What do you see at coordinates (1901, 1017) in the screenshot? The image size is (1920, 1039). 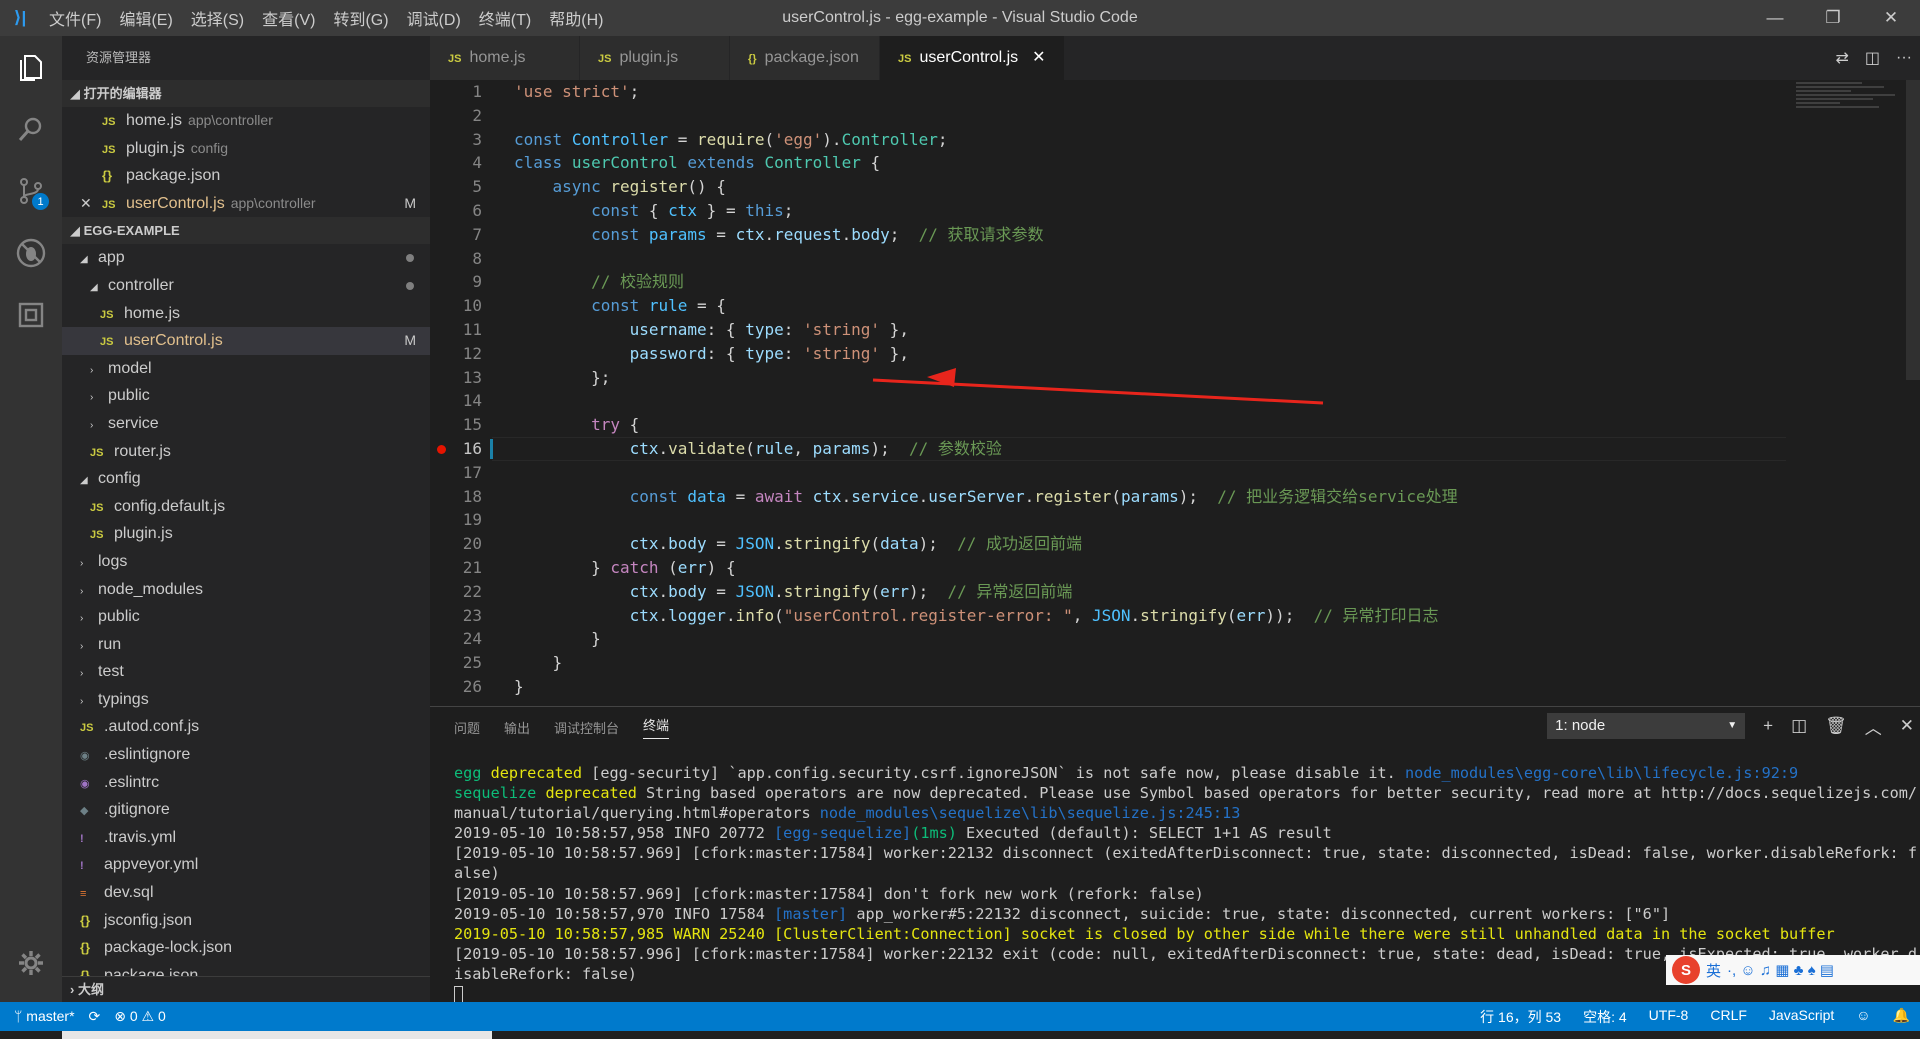 I see `notifications-bell-icon: 🔔` at bounding box center [1901, 1017].